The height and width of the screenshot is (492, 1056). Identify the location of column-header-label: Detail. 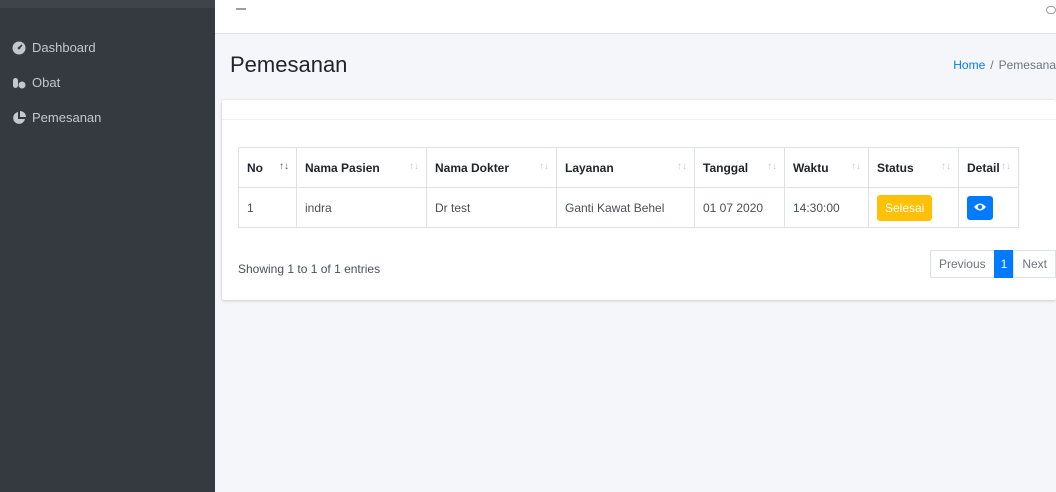
(983, 167).